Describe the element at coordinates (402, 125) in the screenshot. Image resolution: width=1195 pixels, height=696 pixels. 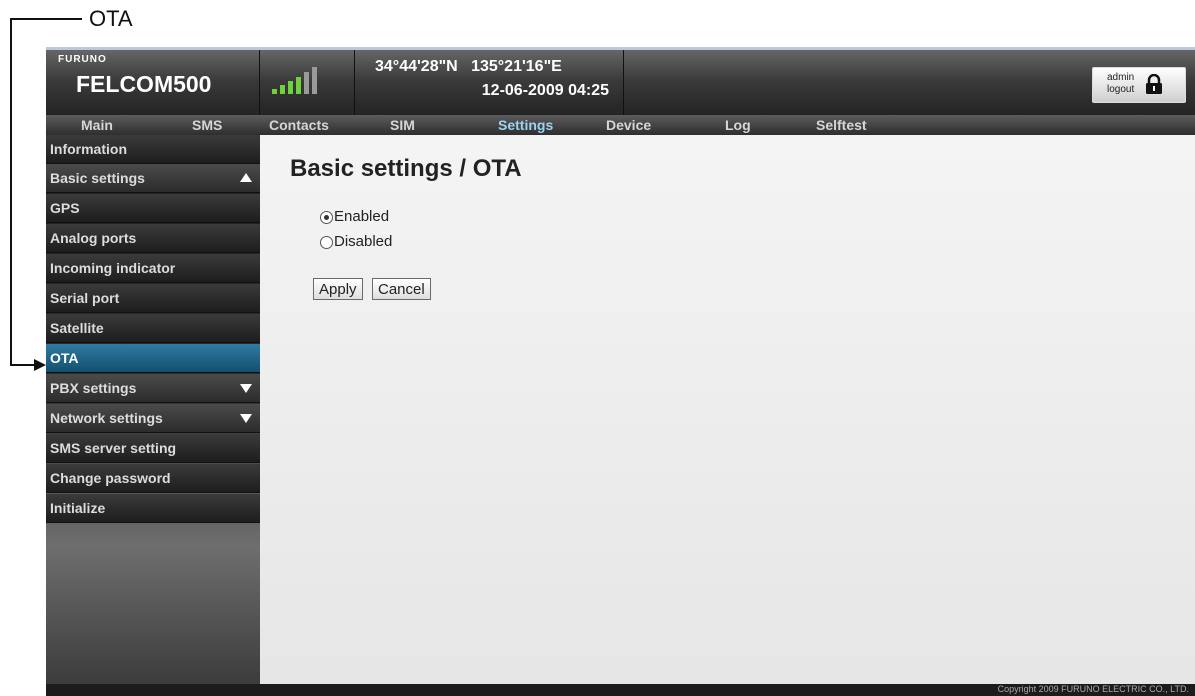
I see `nav-sim: SIM` at that location.